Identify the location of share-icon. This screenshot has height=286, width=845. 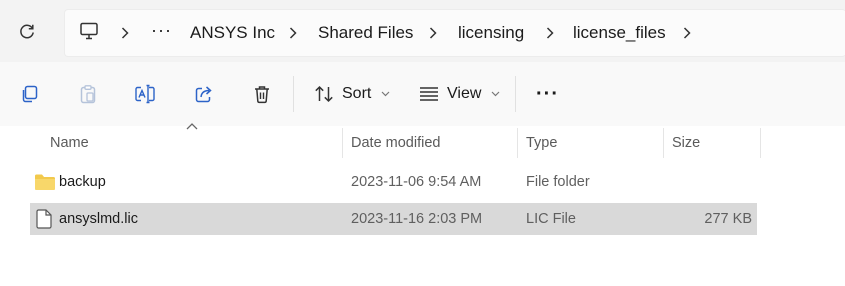
(203, 94).